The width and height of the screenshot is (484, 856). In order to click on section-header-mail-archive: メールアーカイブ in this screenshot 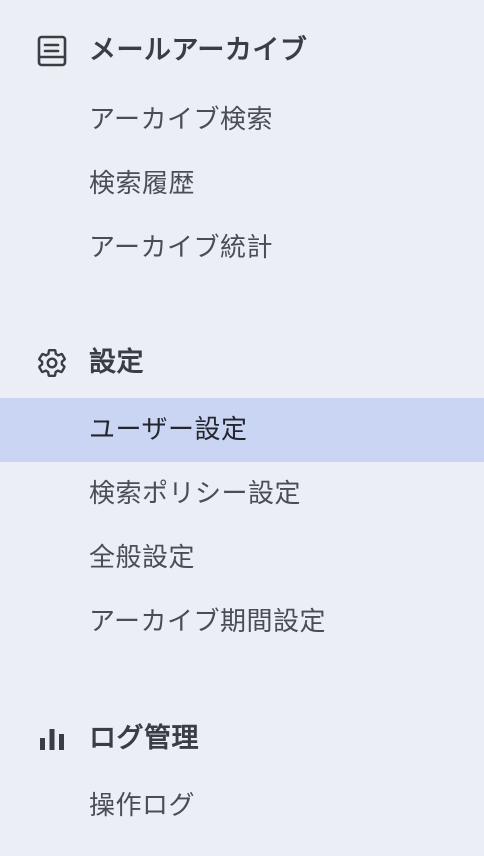, I will do `click(242, 51)`.